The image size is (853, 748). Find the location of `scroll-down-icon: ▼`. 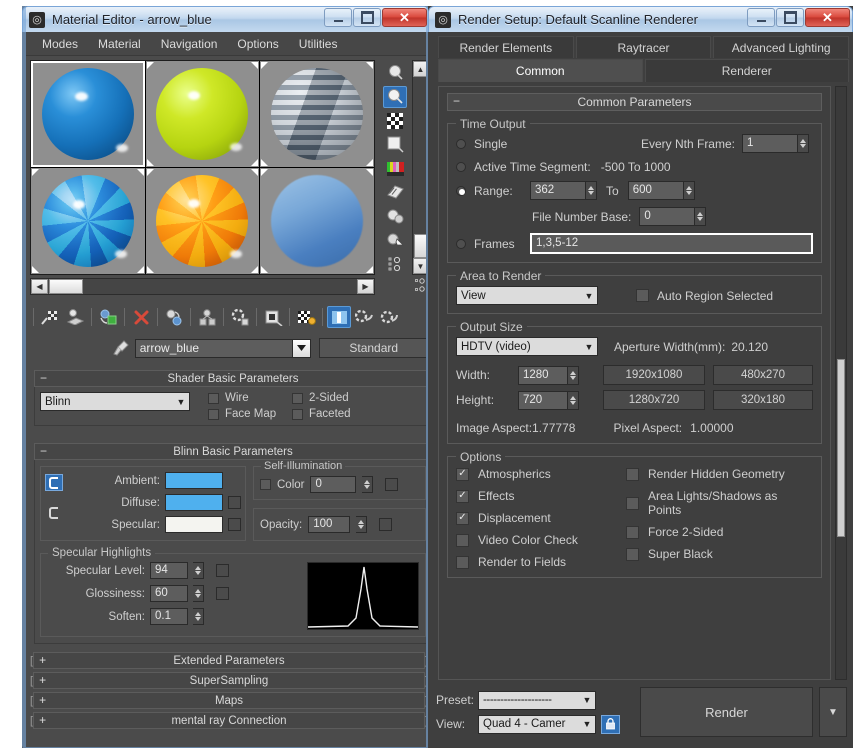

scroll-down-icon: ▼ is located at coordinates (419, 266).